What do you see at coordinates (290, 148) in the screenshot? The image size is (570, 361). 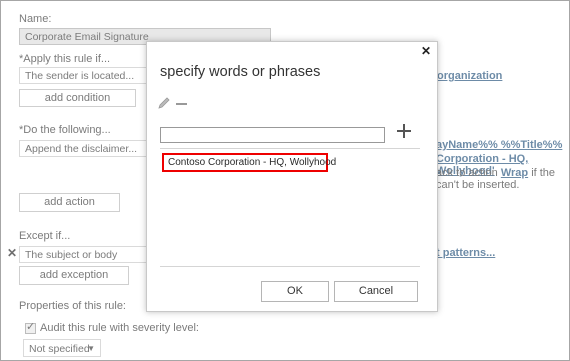 I see `list-top-divider` at bounding box center [290, 148].